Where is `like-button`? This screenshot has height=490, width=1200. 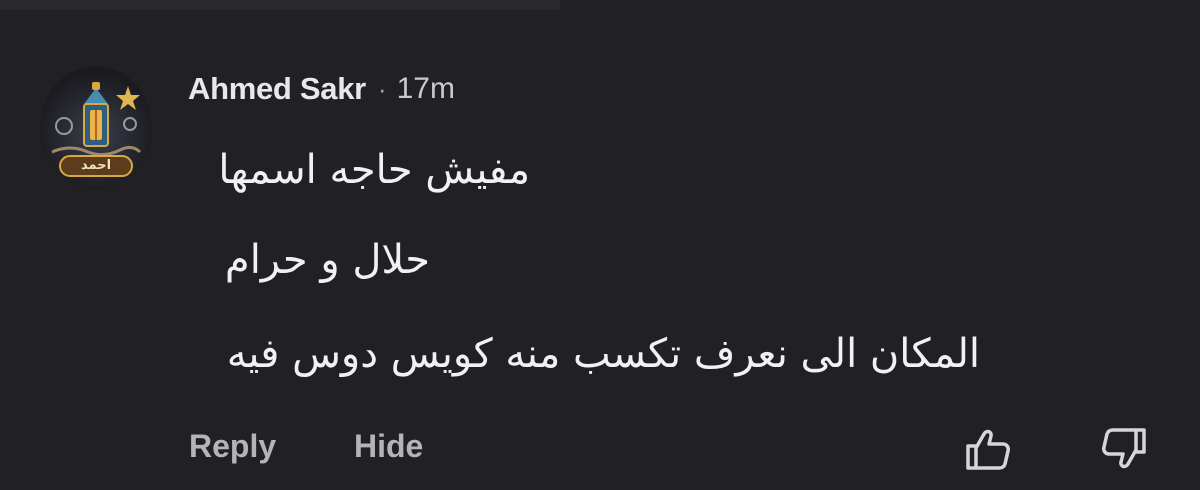
like-button is located at coordinates (987, 449).